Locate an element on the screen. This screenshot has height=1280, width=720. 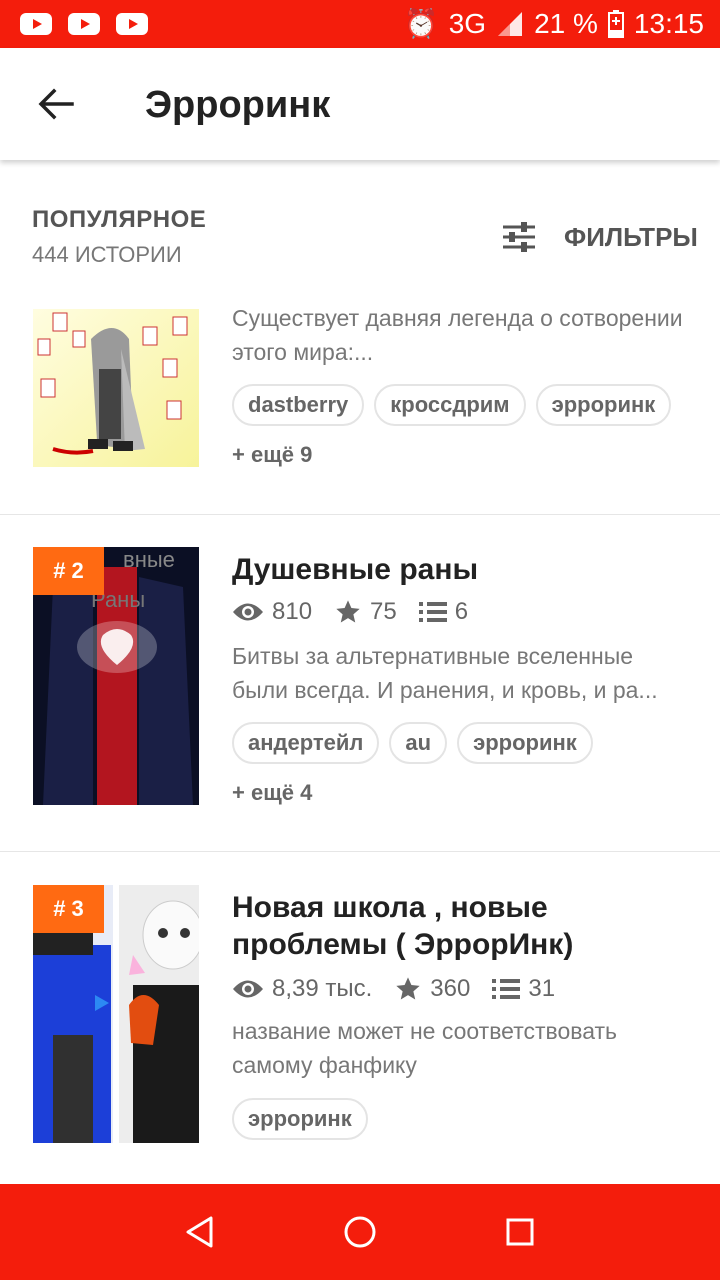
votes-count: 75 is located at coordinates (383, 611).